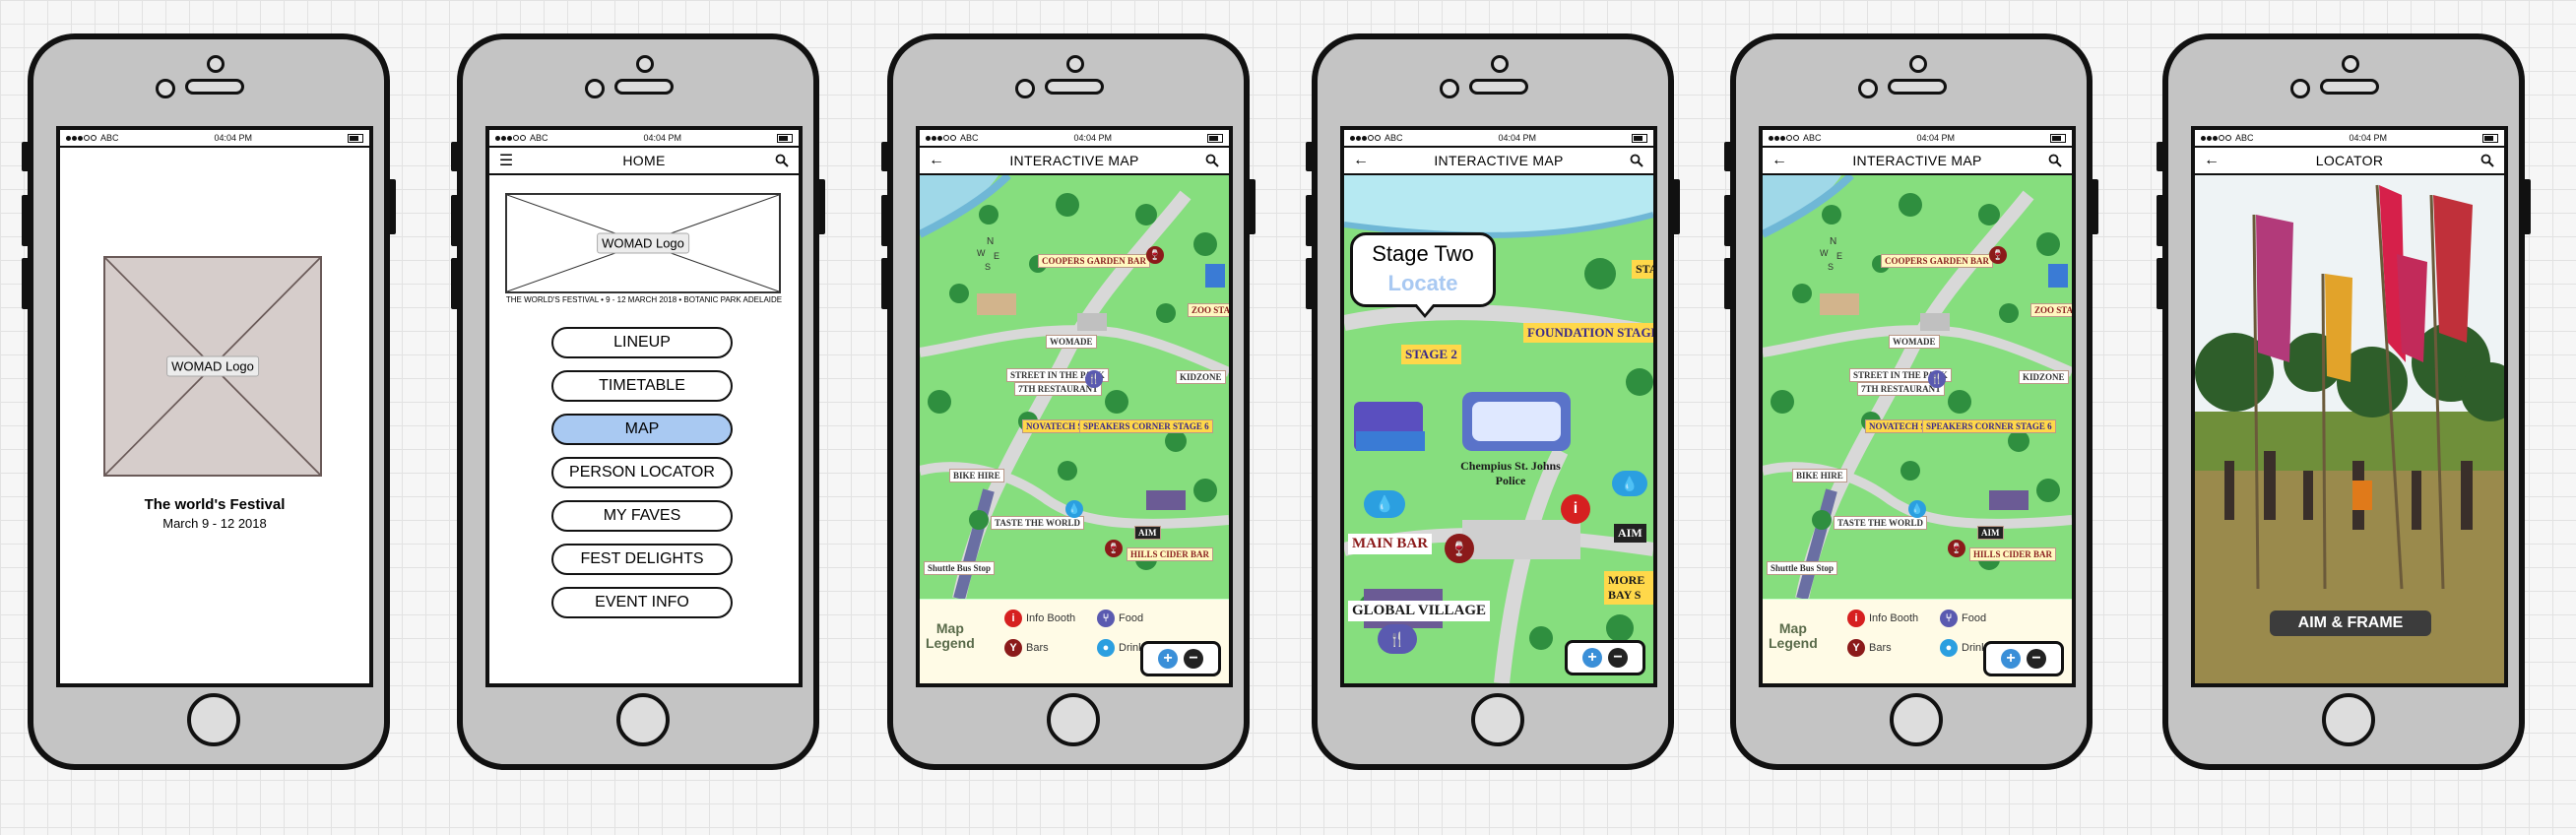 This screenshot has height=835, width=2576. I want to click on header-bar: ← LOCATOR, so click(2349, 161).